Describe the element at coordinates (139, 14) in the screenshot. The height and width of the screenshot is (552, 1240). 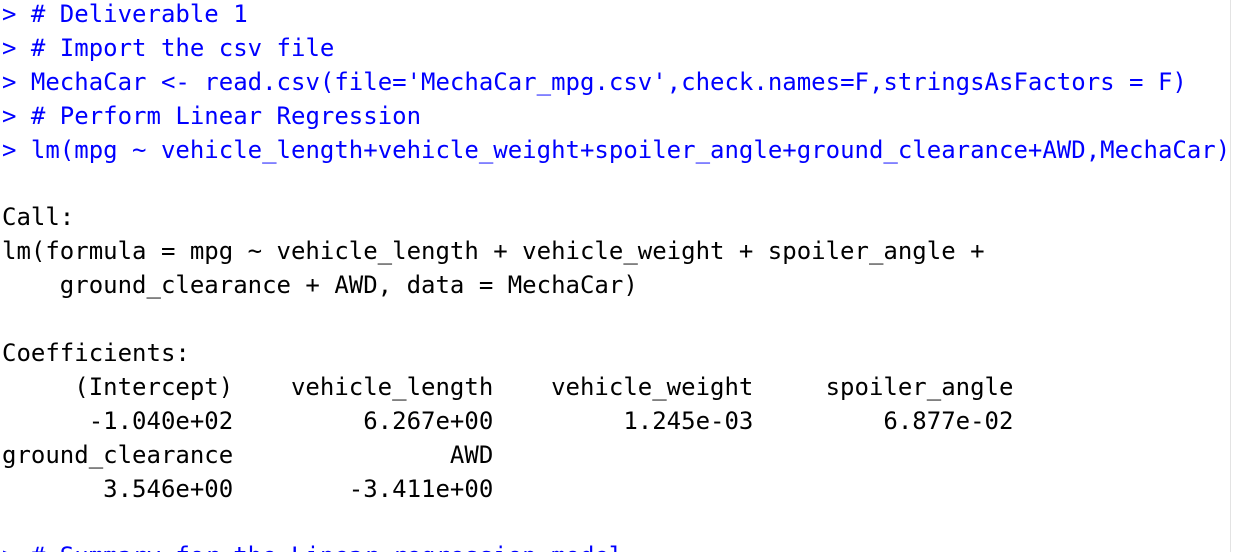
I see `command-text: # Deliverable 1` at that location.